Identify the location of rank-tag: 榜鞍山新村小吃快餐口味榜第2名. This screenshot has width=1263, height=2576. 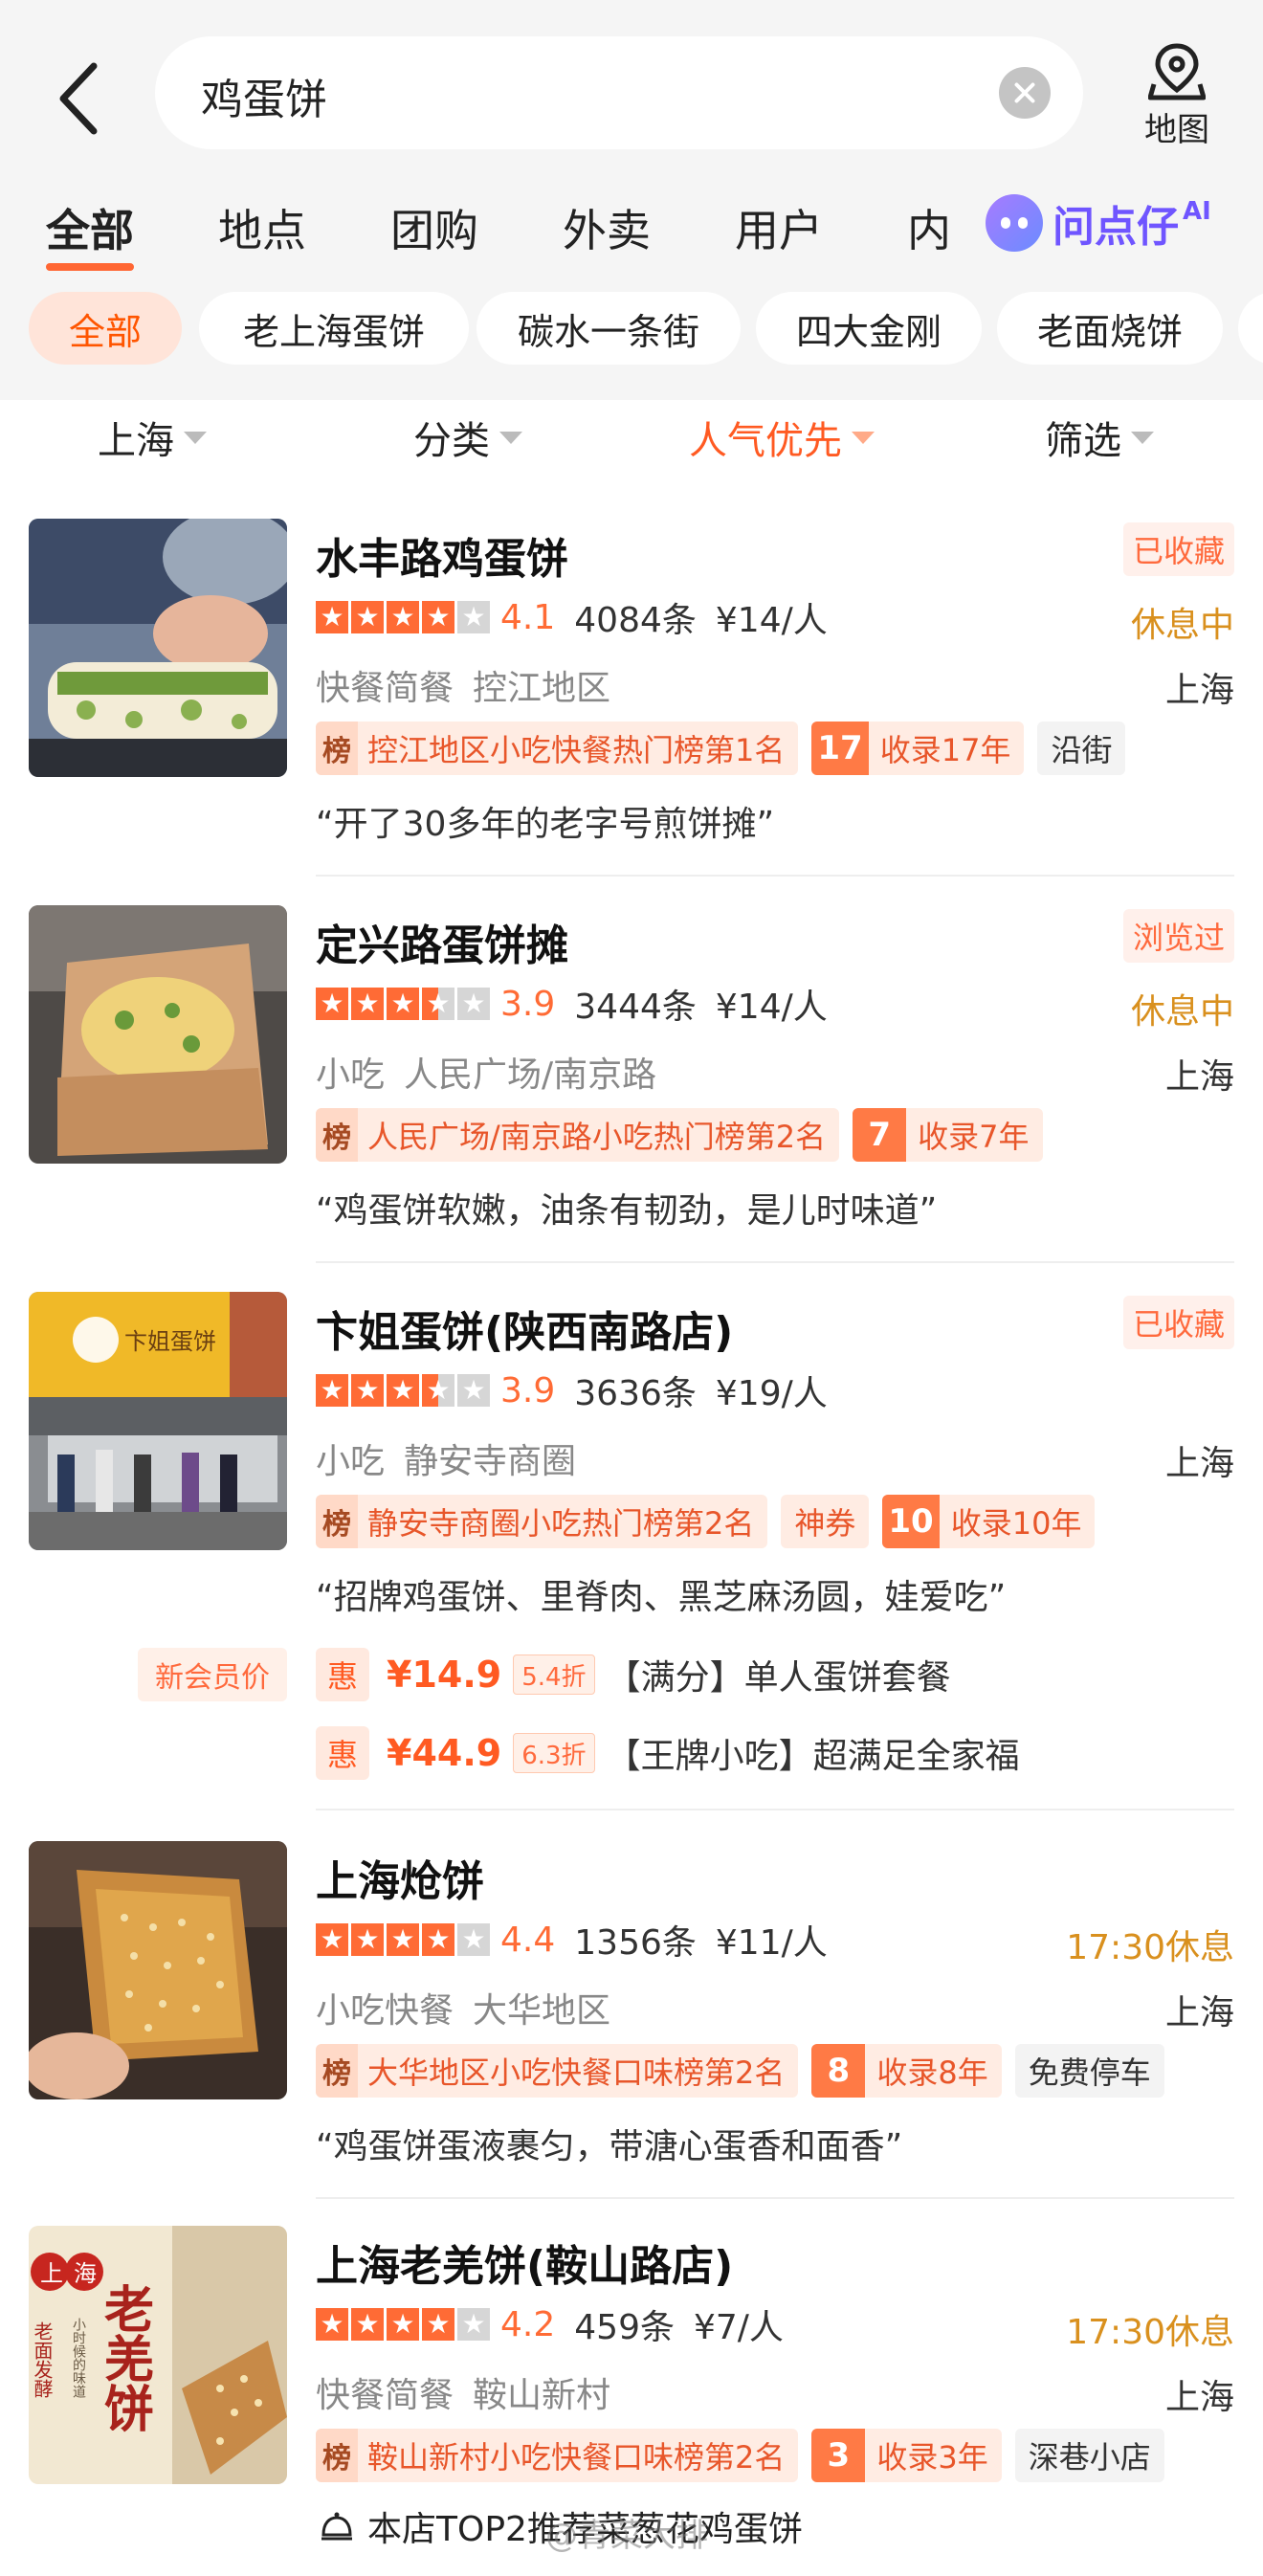
(557, 2455).